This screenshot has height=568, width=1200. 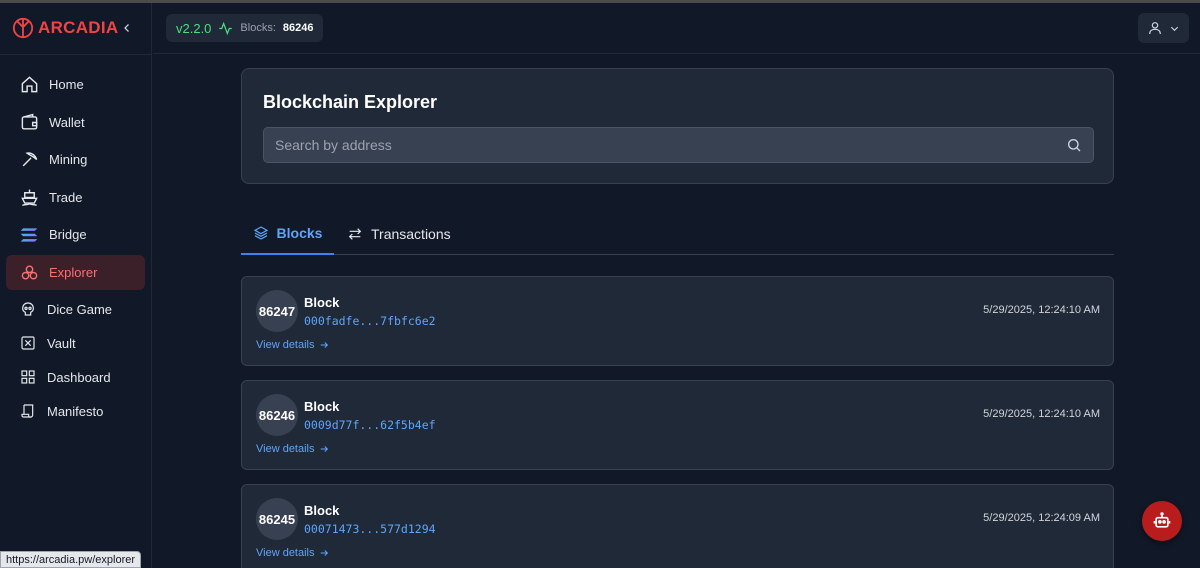 What do you see at coordinates (676, 28) in the screenshot?
I see `top-header: v2.2.0 Blocks: 86246` at bounding box center [676, 28].